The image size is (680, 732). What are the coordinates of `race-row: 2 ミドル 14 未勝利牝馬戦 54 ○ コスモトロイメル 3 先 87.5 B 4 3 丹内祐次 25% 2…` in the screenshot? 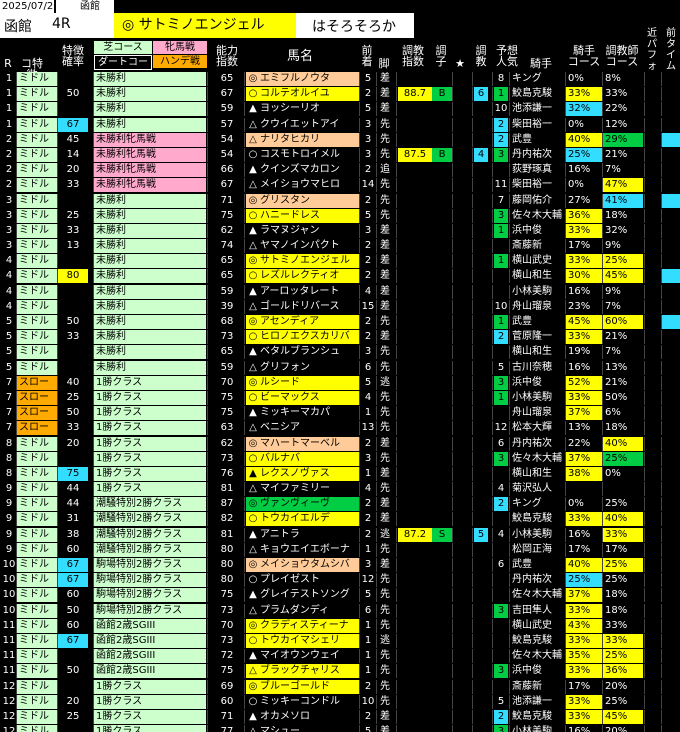 It's located at (340, 155).